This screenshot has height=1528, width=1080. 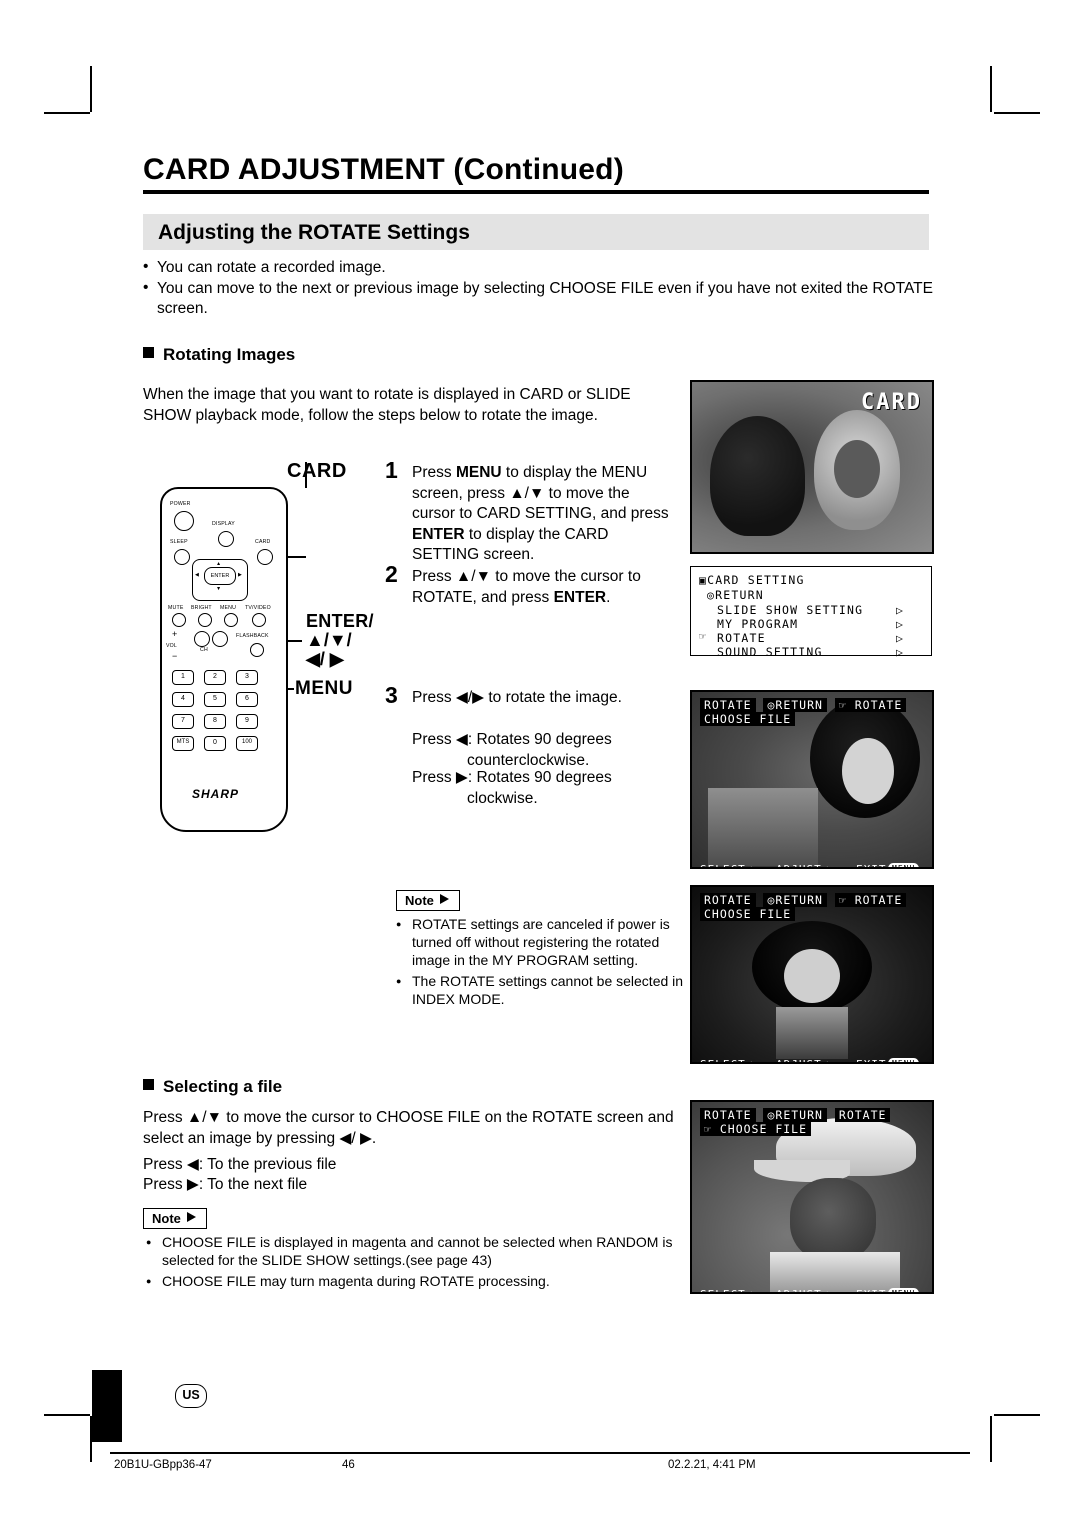 What do you see at coordinates (862, 1115) in the screenshot?
I see `osd-rotate-rotate: ROTATE` at bounding box center [862, 1115].